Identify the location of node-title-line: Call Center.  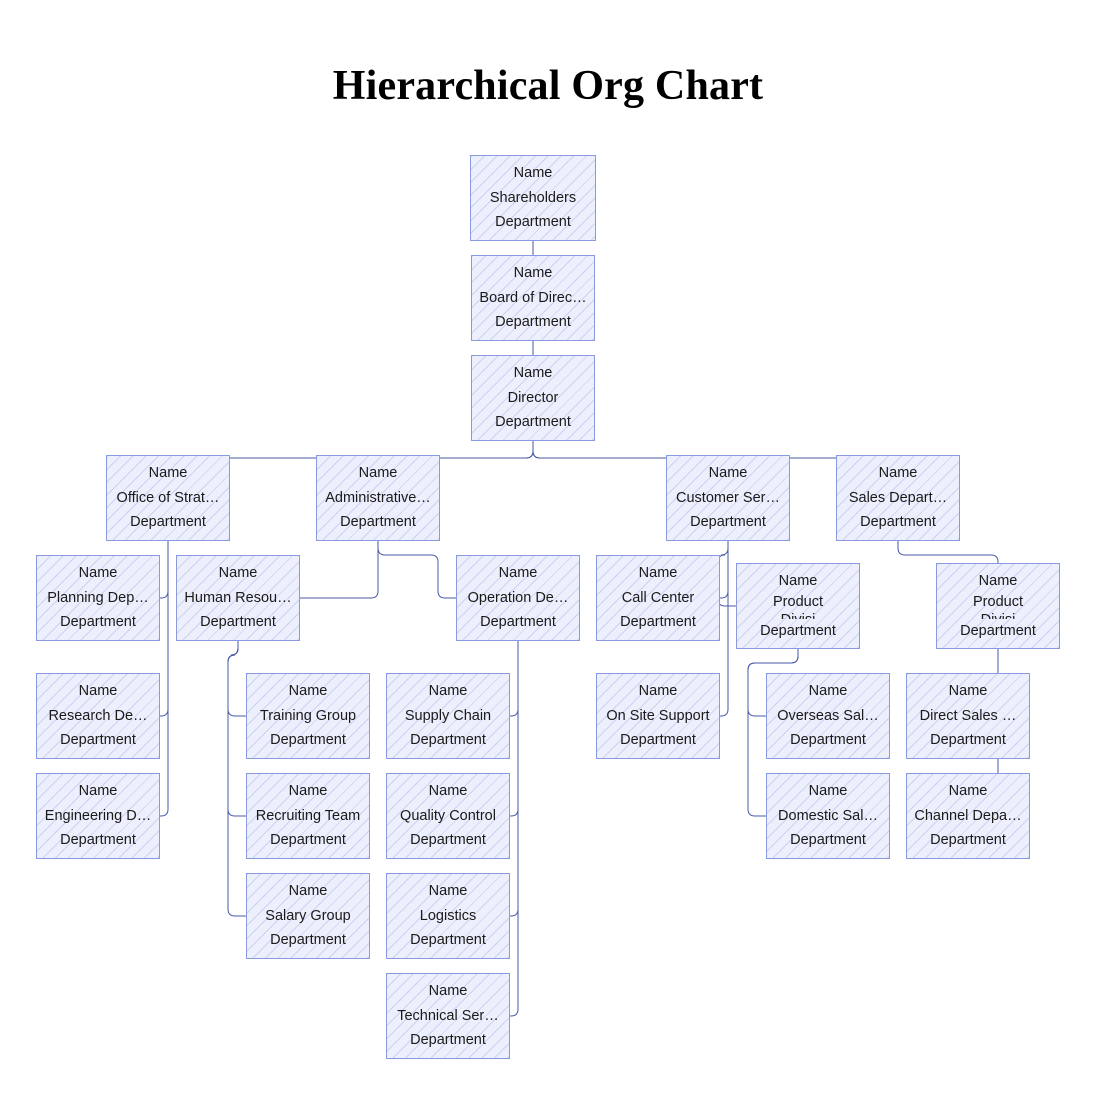
(658, 597).